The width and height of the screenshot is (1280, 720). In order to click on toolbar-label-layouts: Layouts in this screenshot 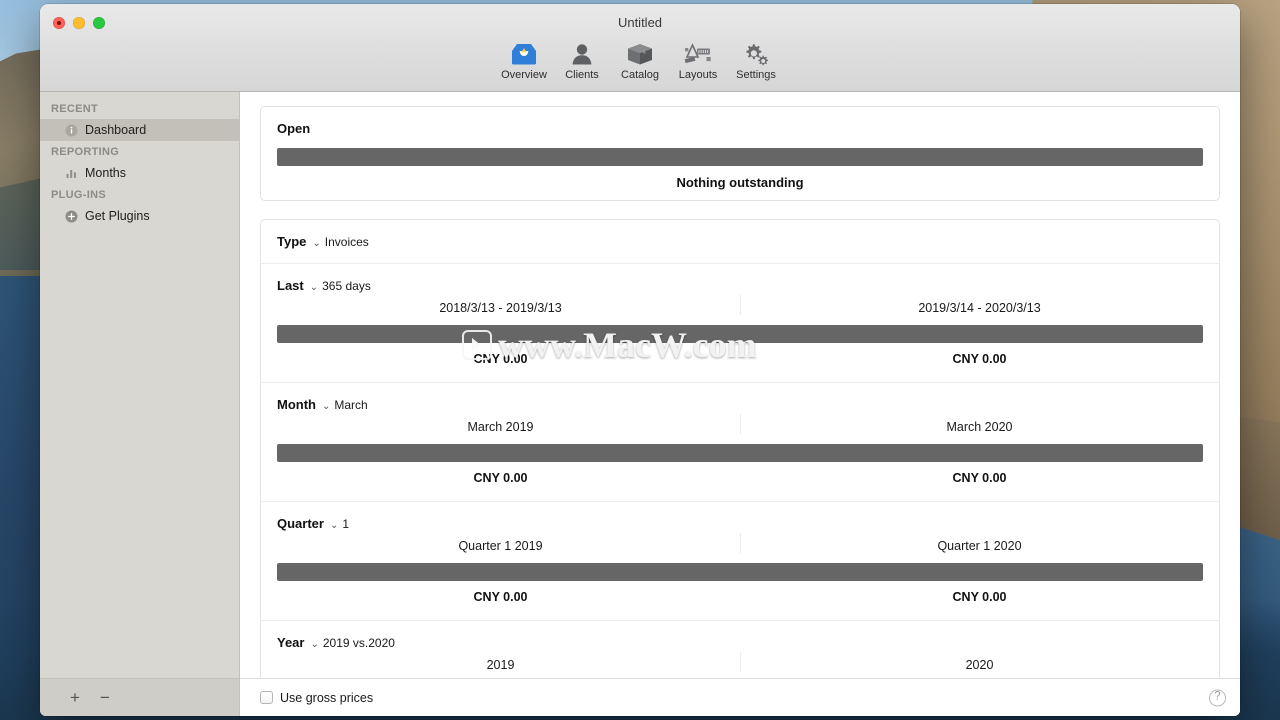, I will do `click(698, 75)`.